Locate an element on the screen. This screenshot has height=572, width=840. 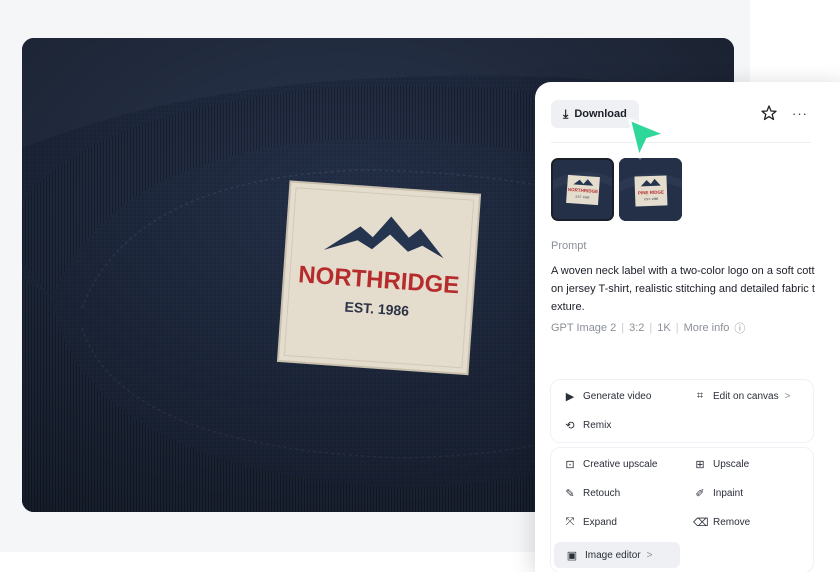
star-icon is located at coordinates (769, 113).